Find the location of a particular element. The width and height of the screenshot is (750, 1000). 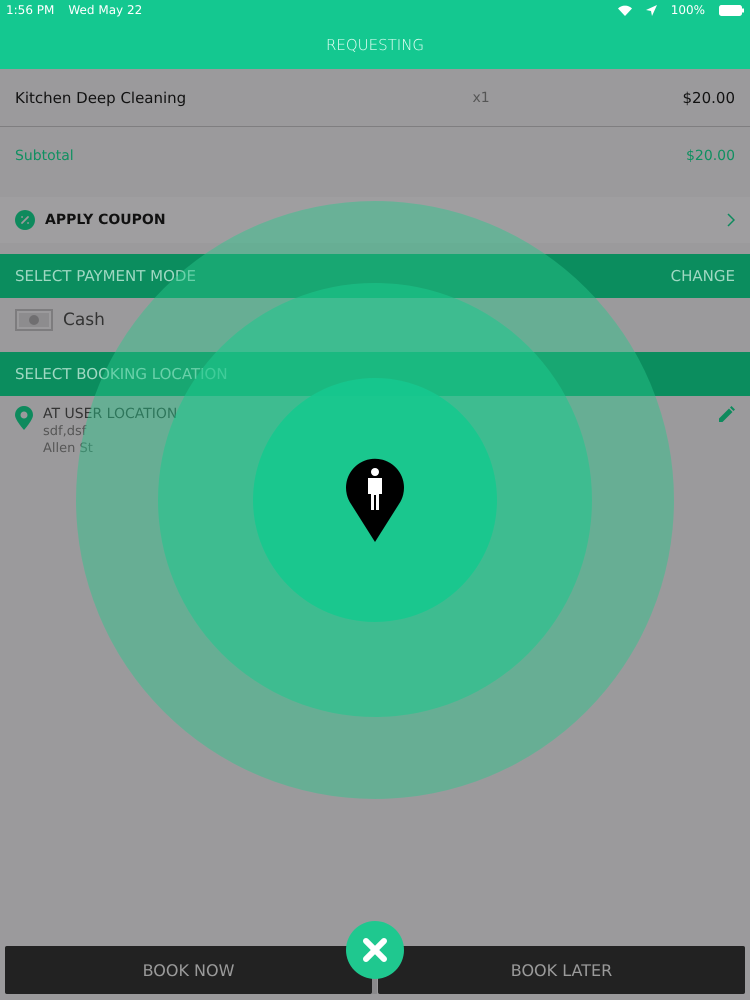

address-line: Allen St is located at coordinates (68, 448).